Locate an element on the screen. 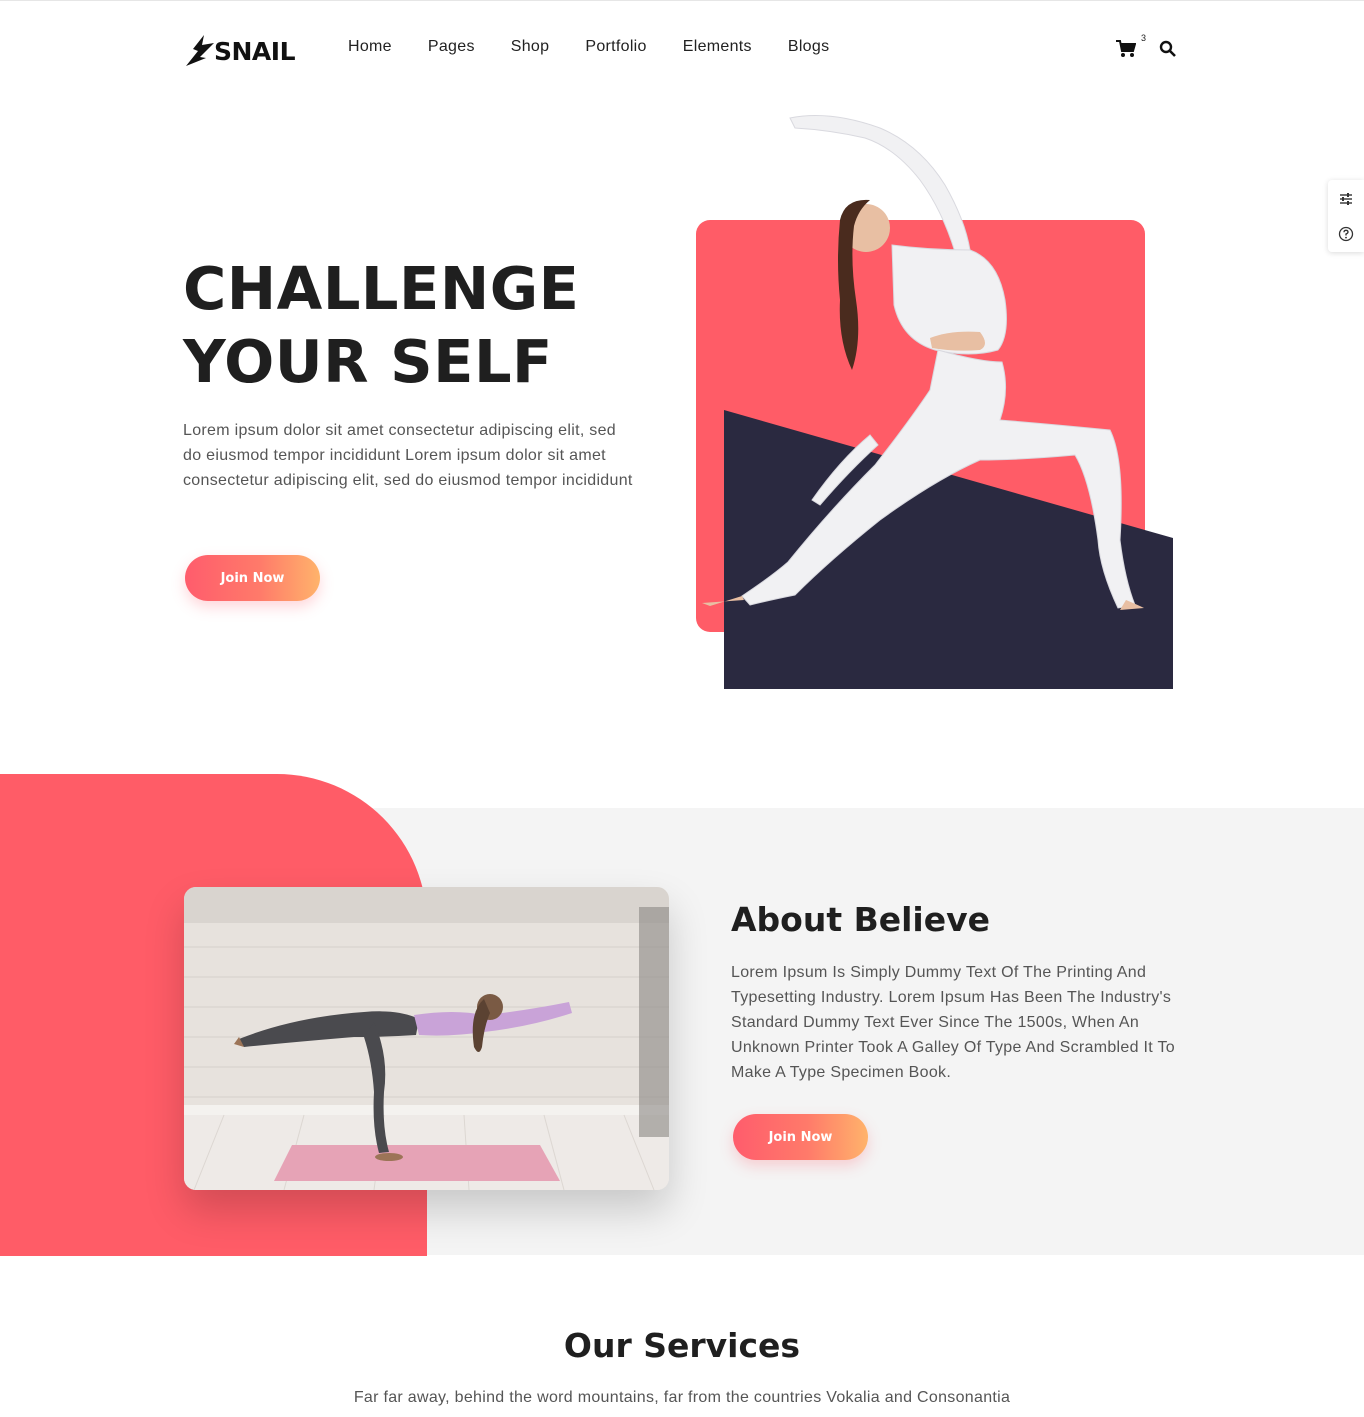 This screenshot has height=1417, width=1364. about-yoga-photo is located at coordinates (426, 1038).